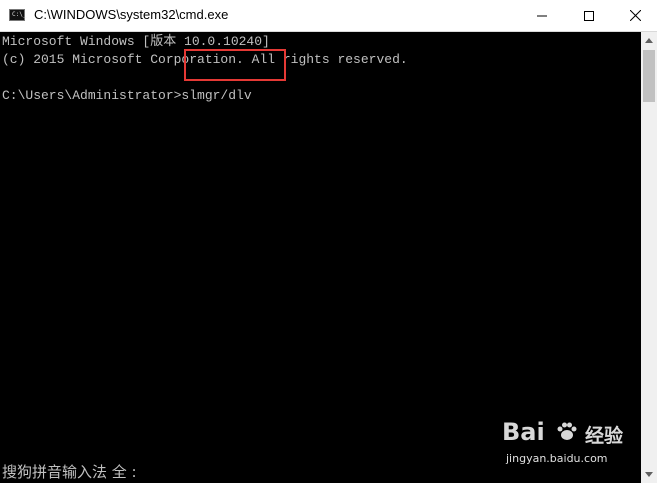 The image size is (657, 483). What do you see at coordinates (604, 436) in the screenshot?
I see `watermark-brand-suffix: 经验` at bounding box center [604, 436].